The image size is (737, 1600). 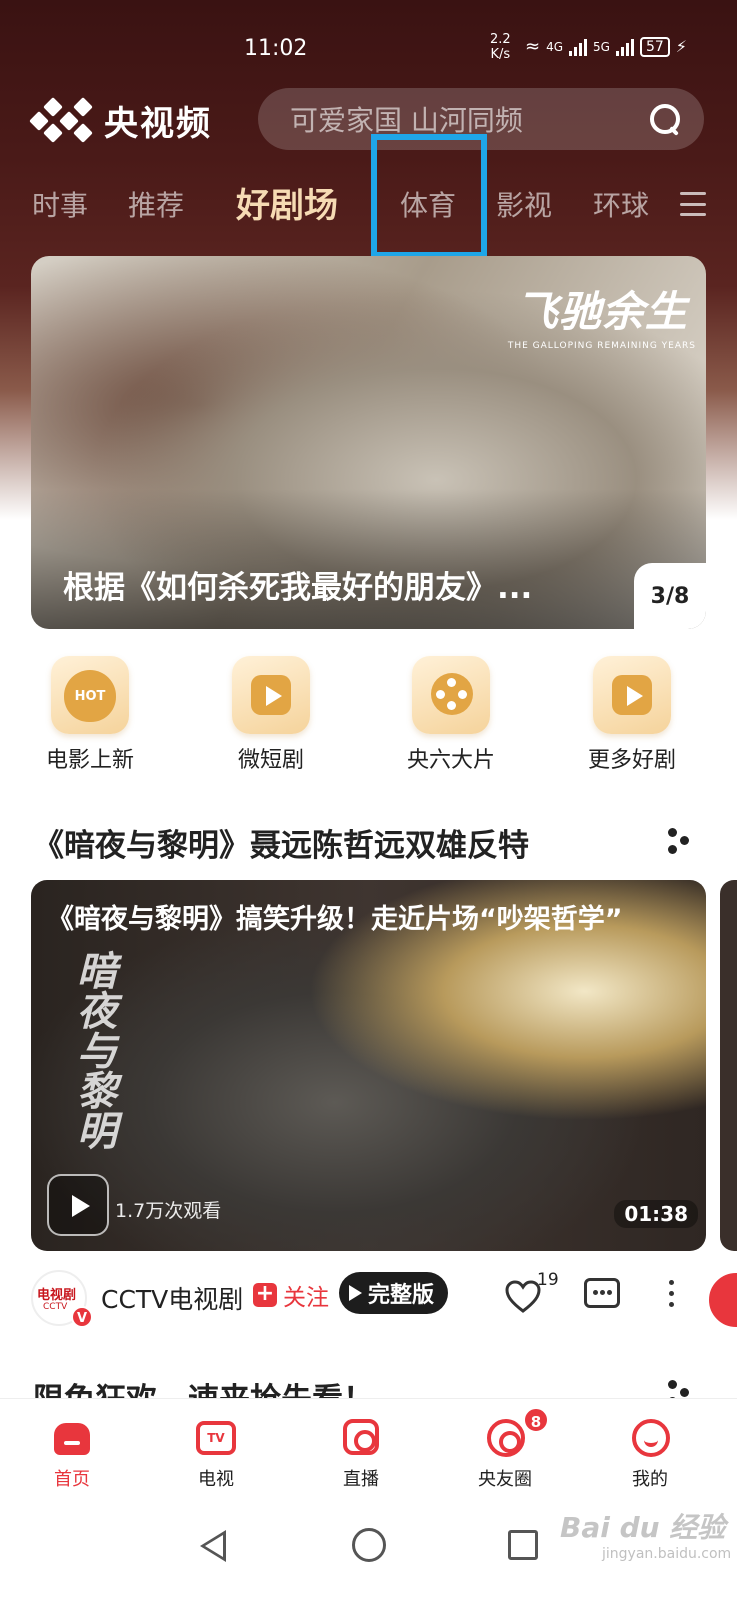 What do you see at coordinates (643, 1527) in the screenshot?
I see `watermark: Bai du 经验` at bounding box center [643, 1527].